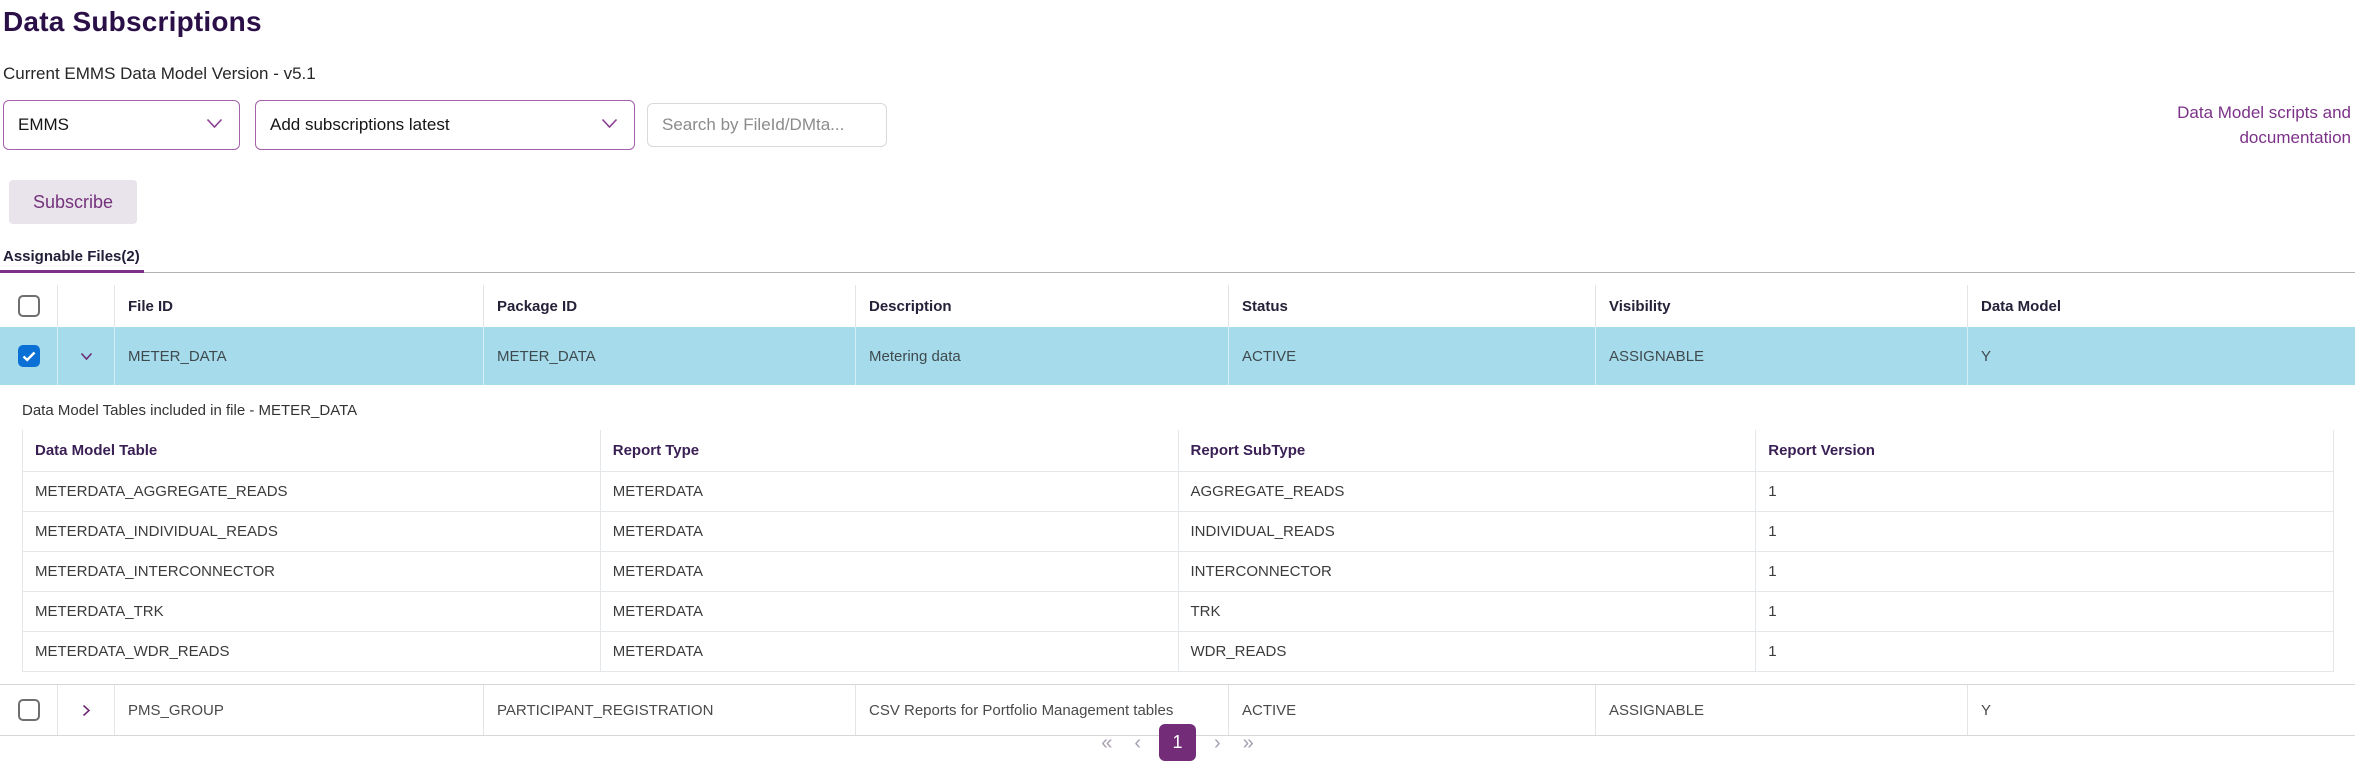  I want to click on heading-divider, so click(1177, 272).